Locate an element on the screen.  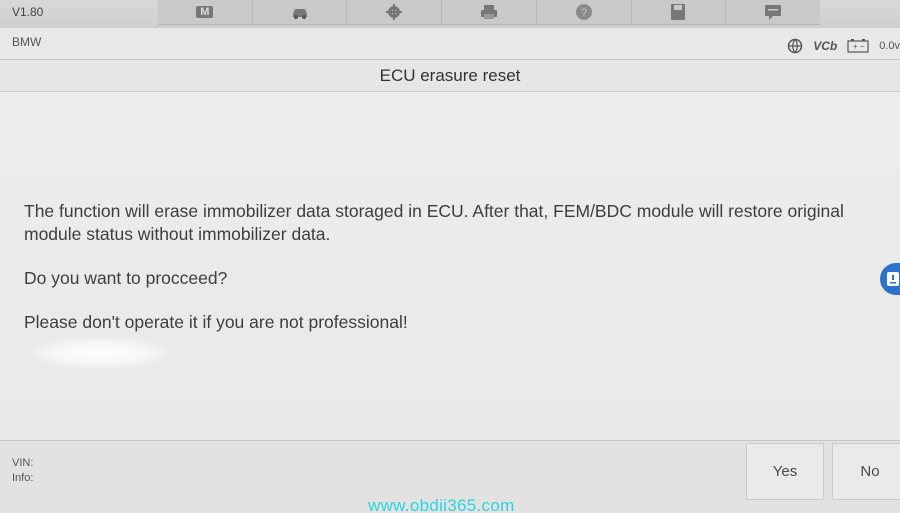
main-toolbar: M ? is located at coordinates (489, 12).